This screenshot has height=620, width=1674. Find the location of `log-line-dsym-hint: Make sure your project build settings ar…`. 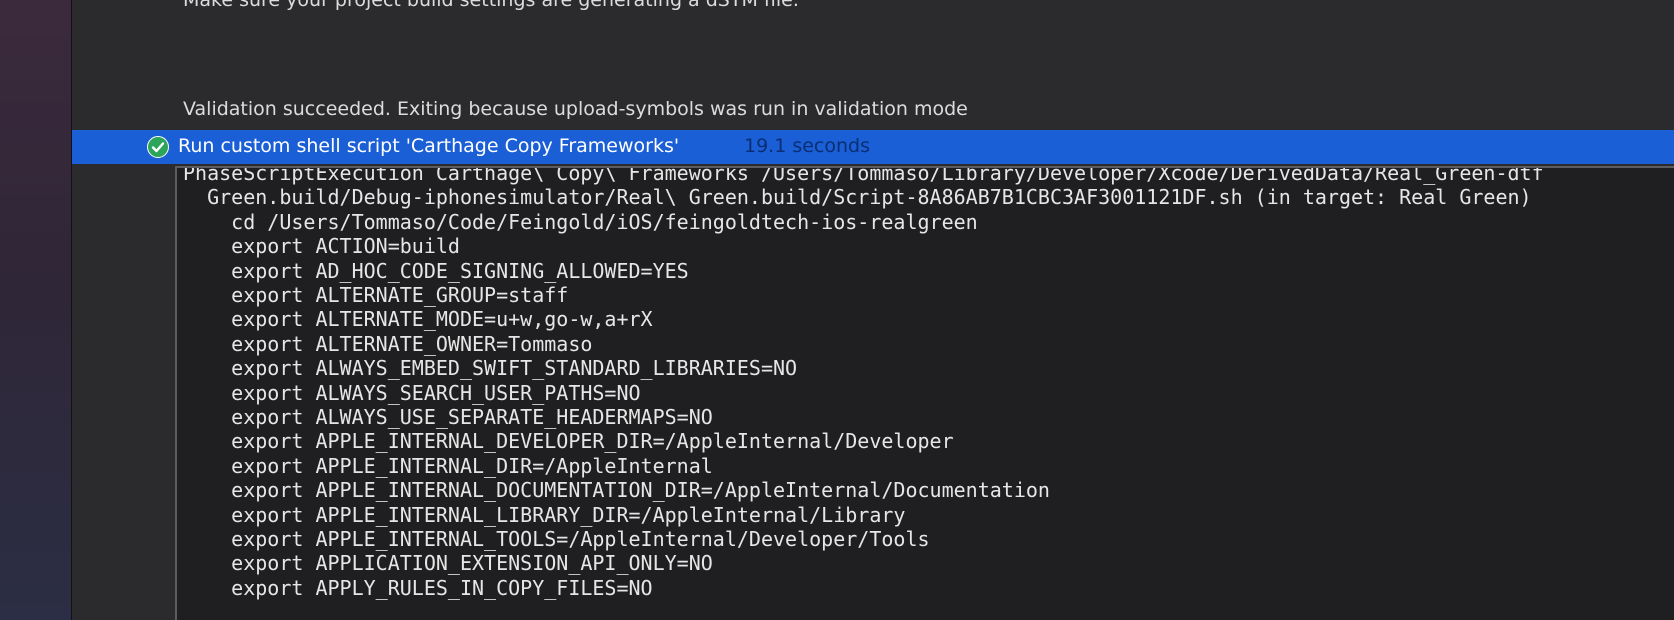

log-line-dsym-hint: Make sure your project build settings ar… is located at coordinates (491, 5).